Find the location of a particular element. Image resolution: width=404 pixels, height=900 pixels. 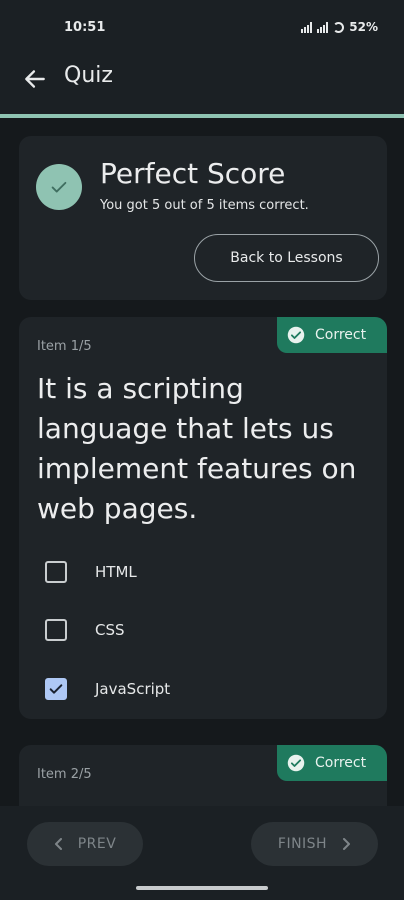

item-number: Item 1/5 is located at coordinates (64, 346).